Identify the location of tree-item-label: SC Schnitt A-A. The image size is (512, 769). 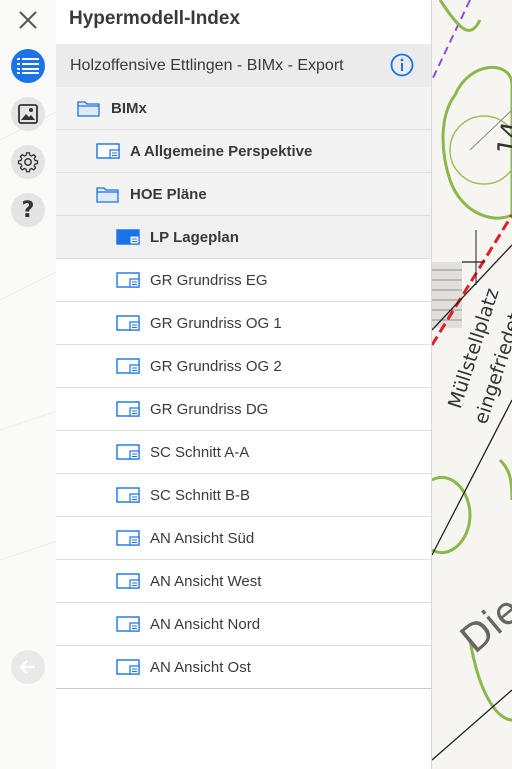
(200, 452).